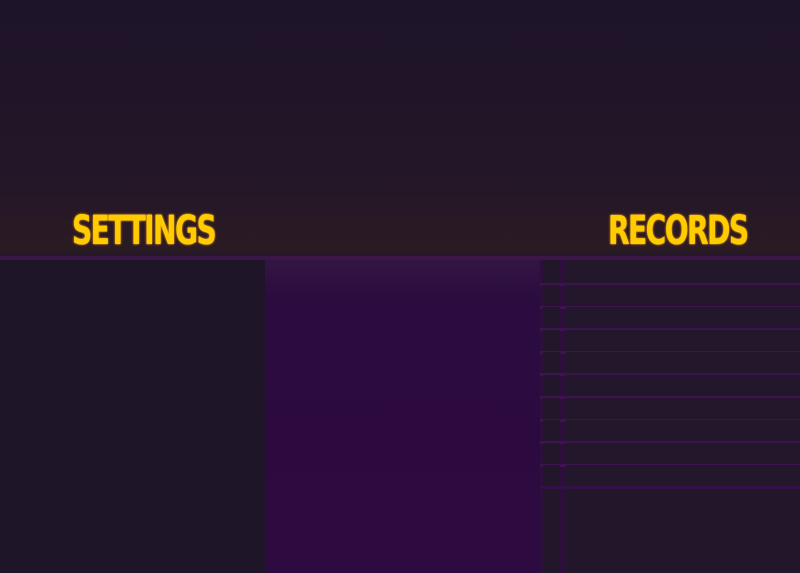 The width and height of the screenshot is (800, 573). I want to click on settings-tab: SETTINGS, so click(144, 233).